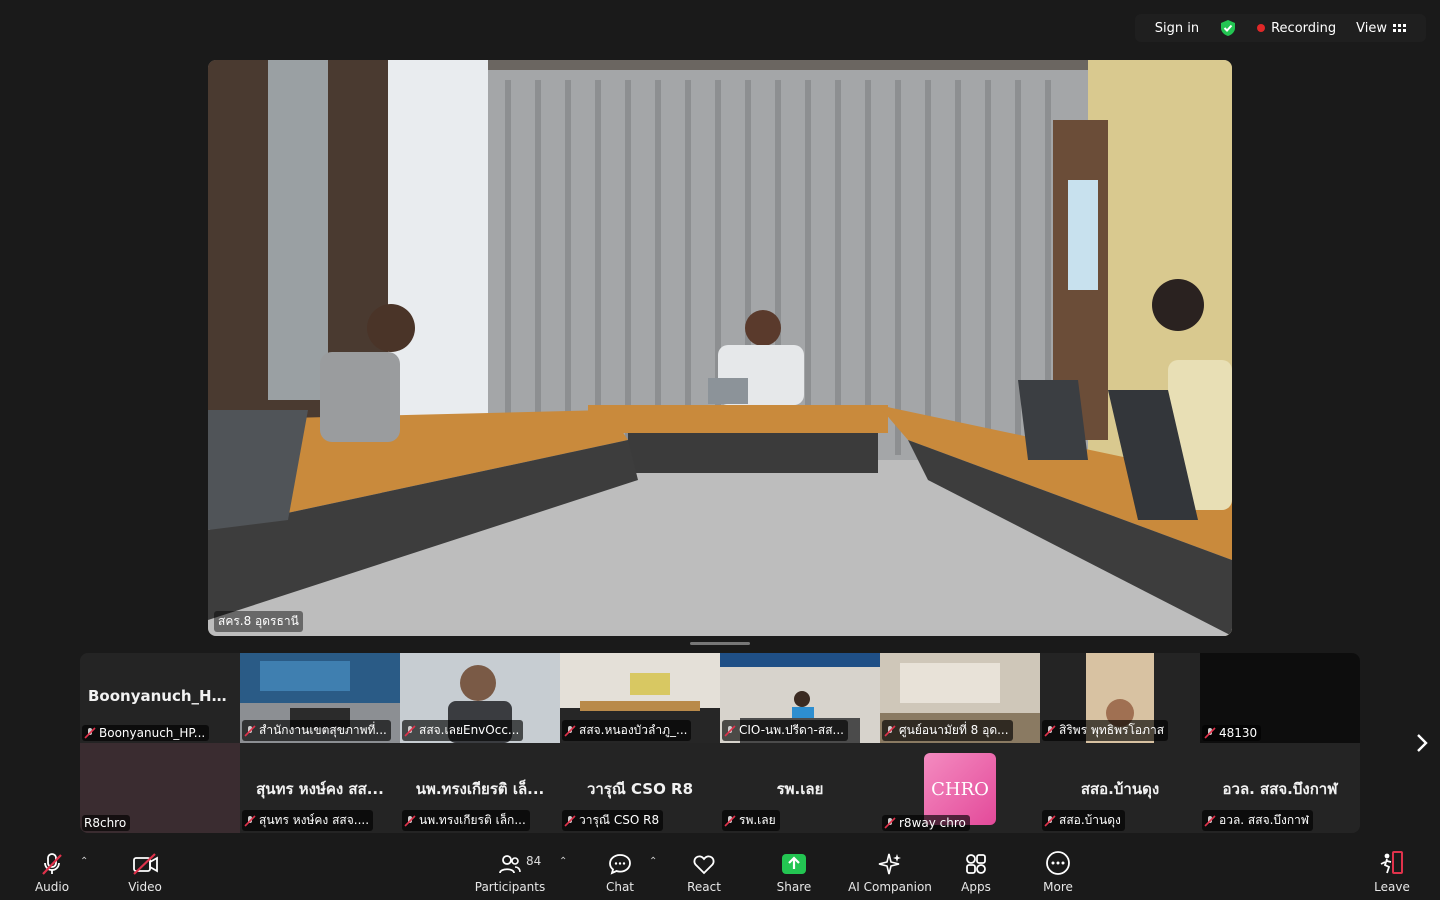  What do you see at coordinates (757, 820) in the screenshot?
I see `participant-name: รพ.เลย` at bounding box center [757, 820].